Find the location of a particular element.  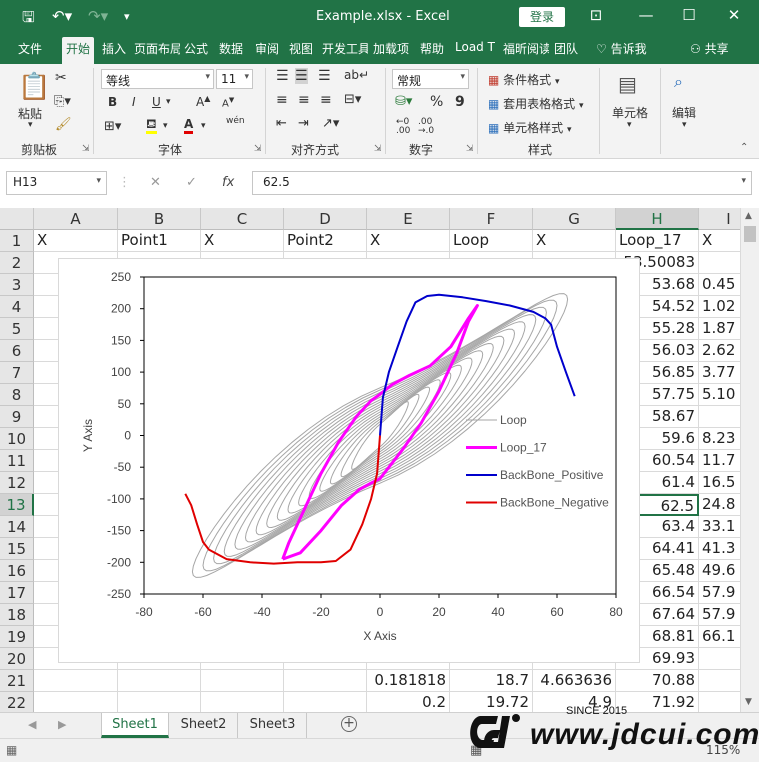

comma-style-button: 9 is located at coordinates (460, 102).